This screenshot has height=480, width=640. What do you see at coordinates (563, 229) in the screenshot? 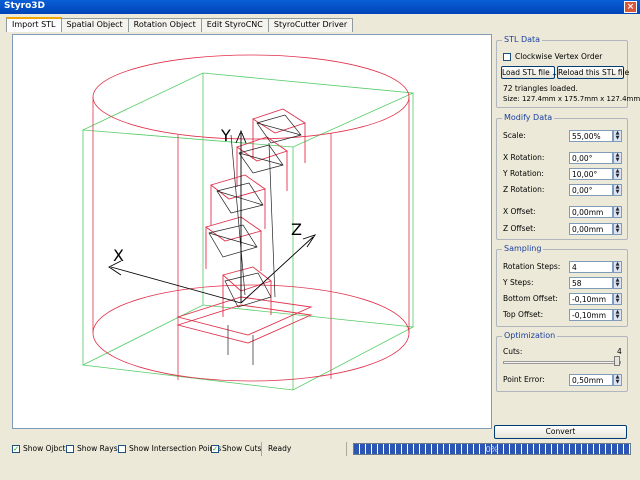
I see `z-offset-row: Z Offset: 0,00mm ▲ ▼` at bounding box center [563, 229].